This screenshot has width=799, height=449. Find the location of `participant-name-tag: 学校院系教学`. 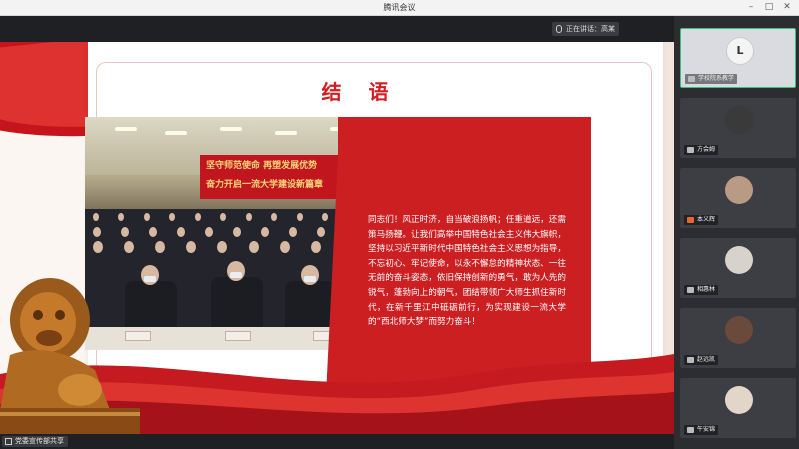

participant-name-tag: 学校院系教学 is located at coordinates (711, 79).